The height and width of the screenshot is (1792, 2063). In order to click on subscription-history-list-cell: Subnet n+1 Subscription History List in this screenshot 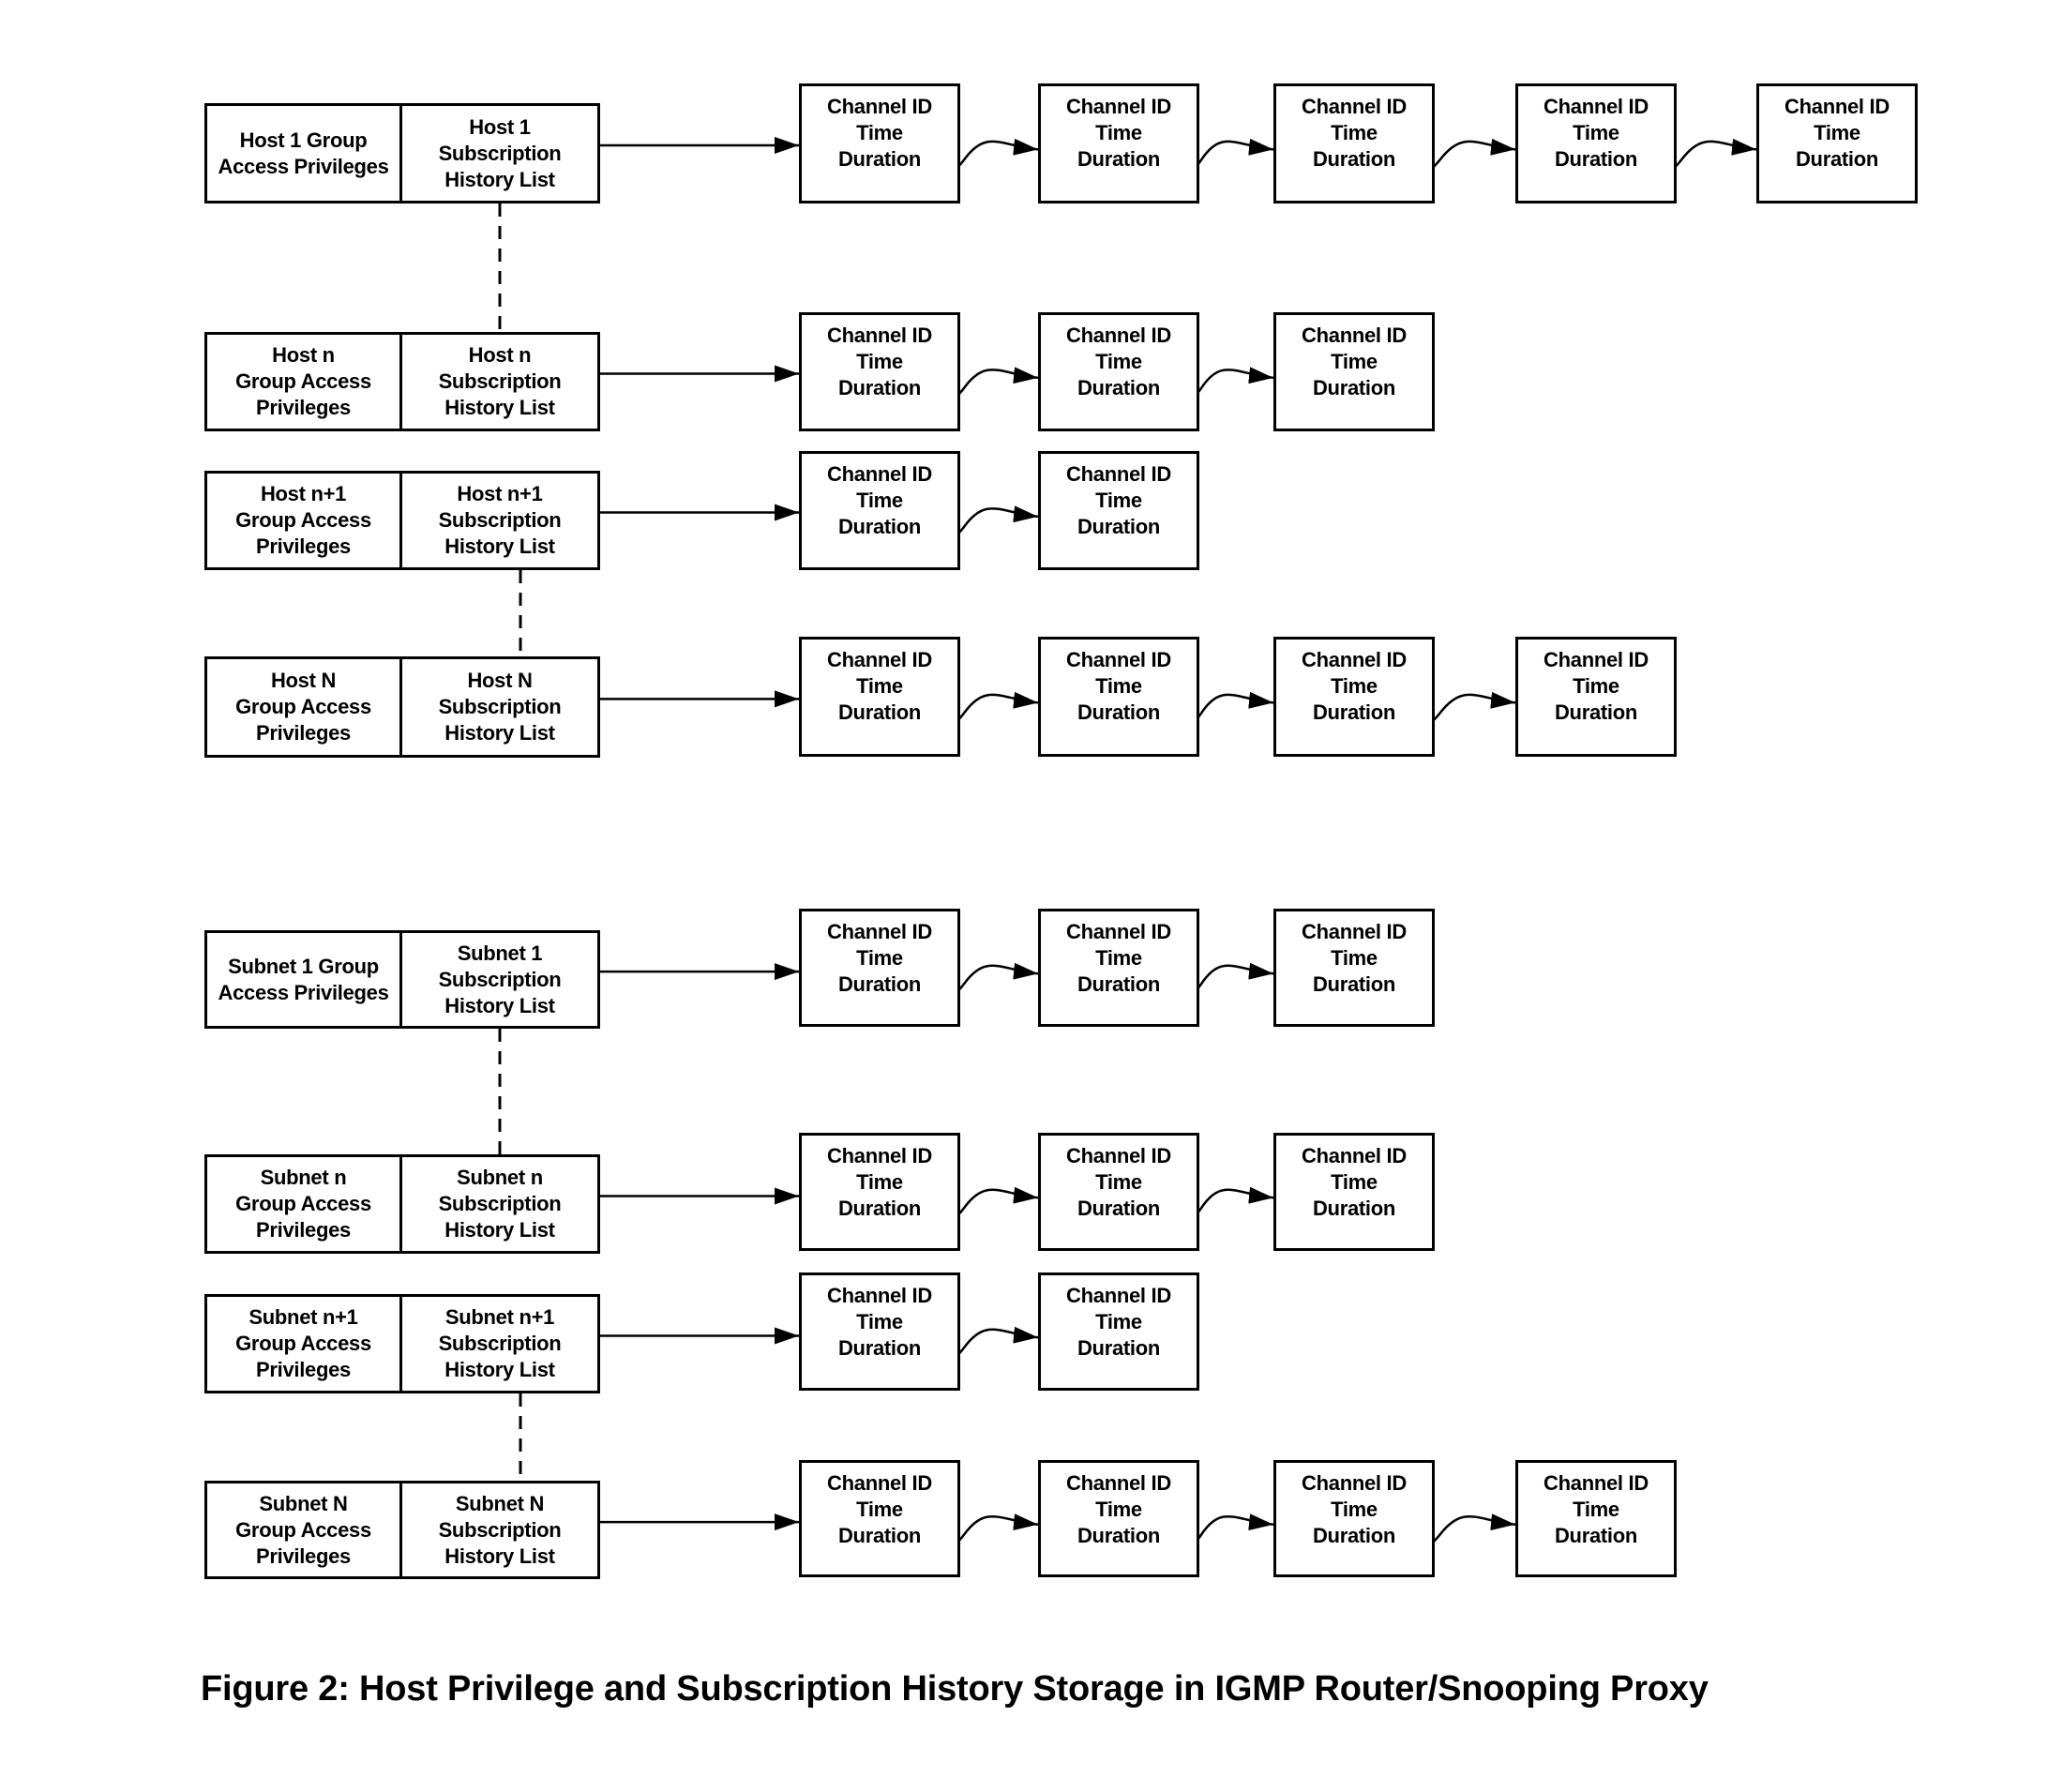, I will do `click(500, 1343)`.